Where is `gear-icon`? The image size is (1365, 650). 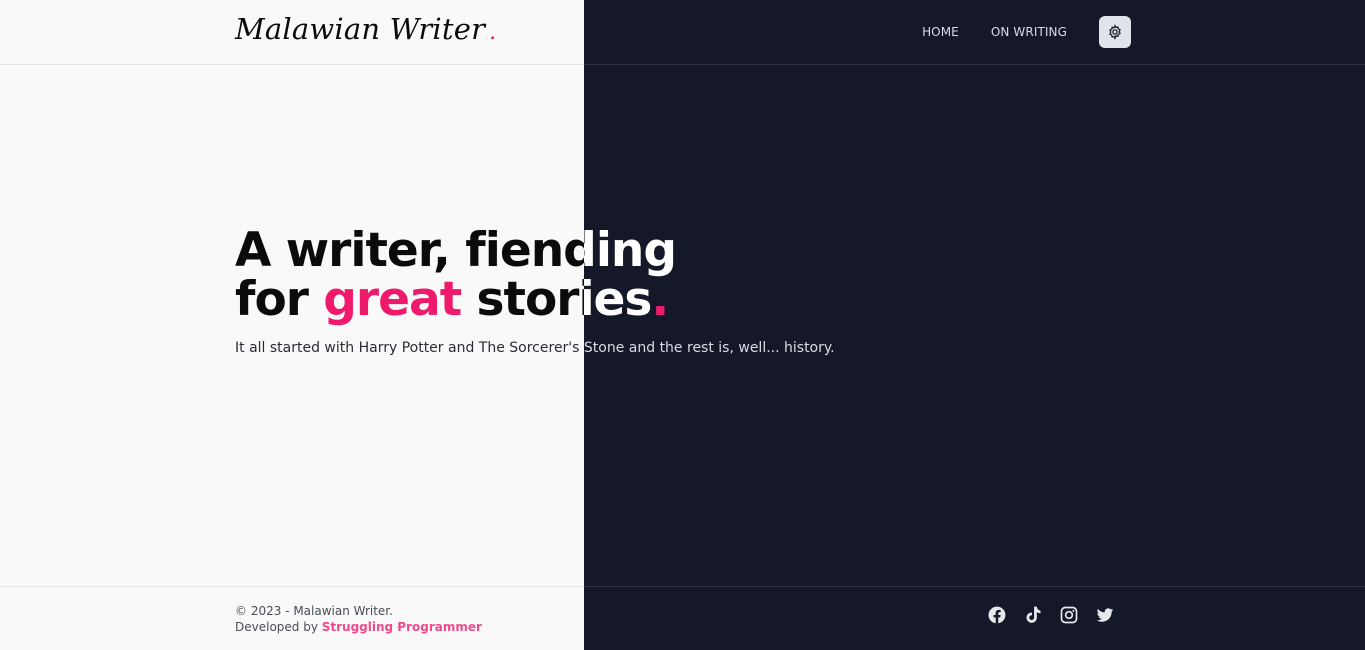
gear-icon is located at coordinates (1115, 32).